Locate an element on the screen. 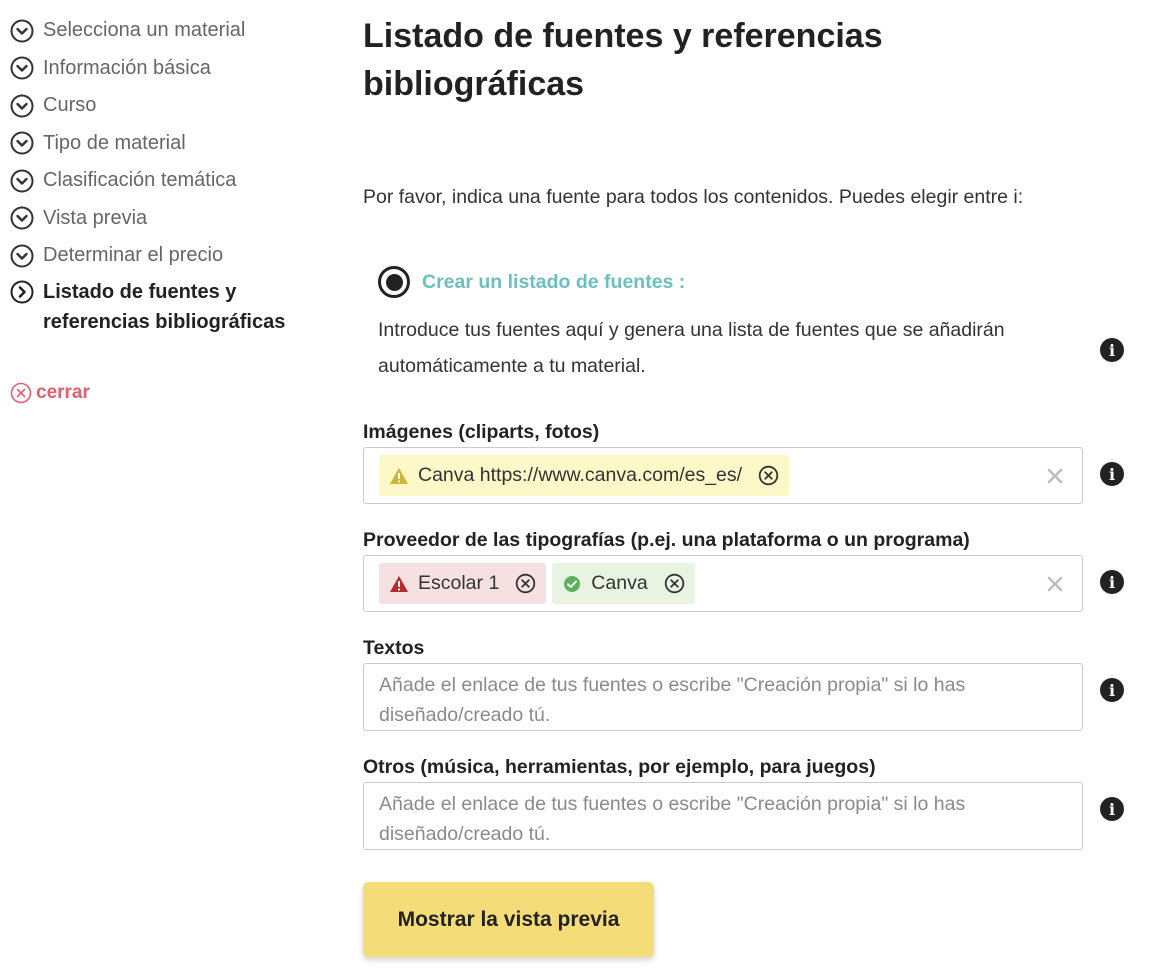  step-course: Curso is located at coordinates (170, 106).